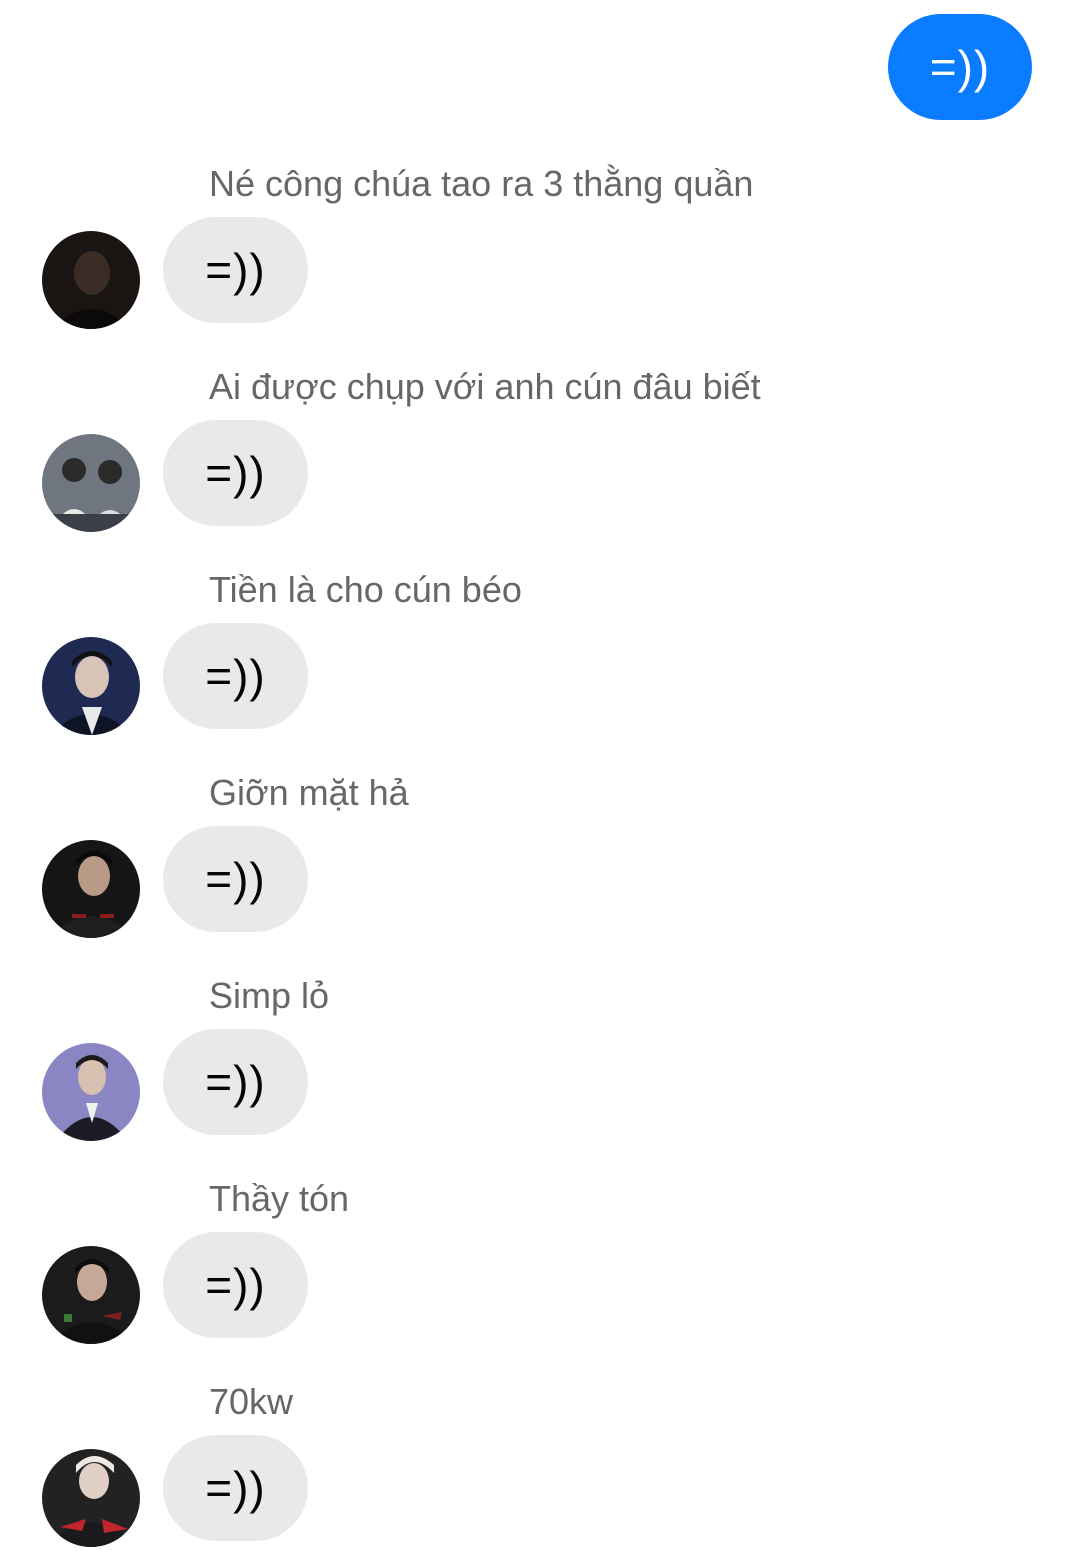 This screenshot has height=1561, width=1080. I want to click on sender-name: Né công chúa tao ra 3 thằng quần, so click(481, 183).